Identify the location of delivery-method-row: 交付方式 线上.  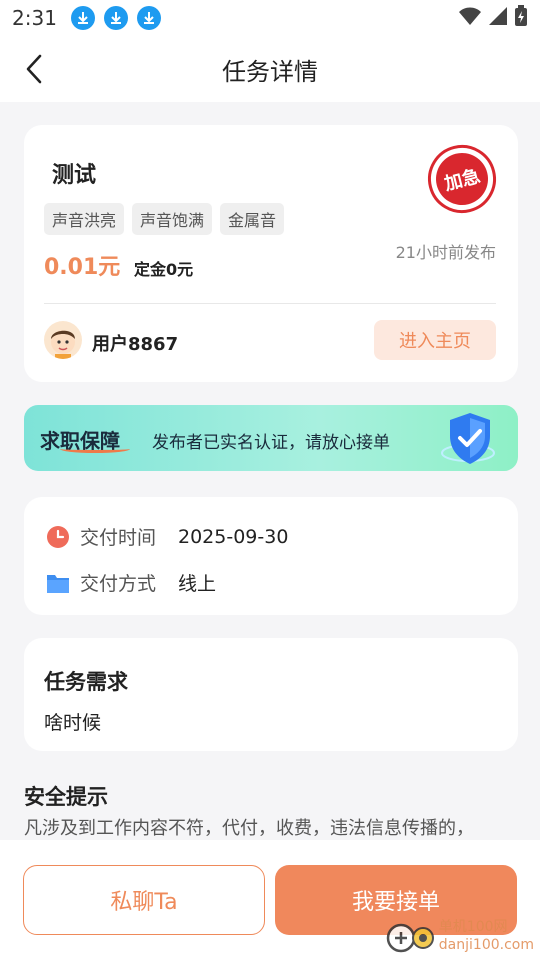
(131, 582).